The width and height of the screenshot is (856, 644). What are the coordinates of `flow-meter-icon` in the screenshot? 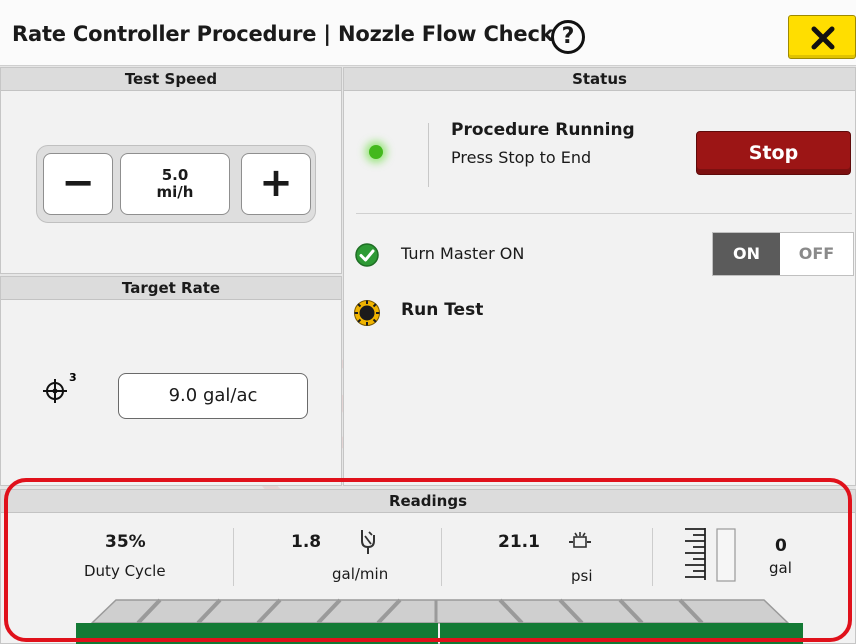 It's located at (368, 542).